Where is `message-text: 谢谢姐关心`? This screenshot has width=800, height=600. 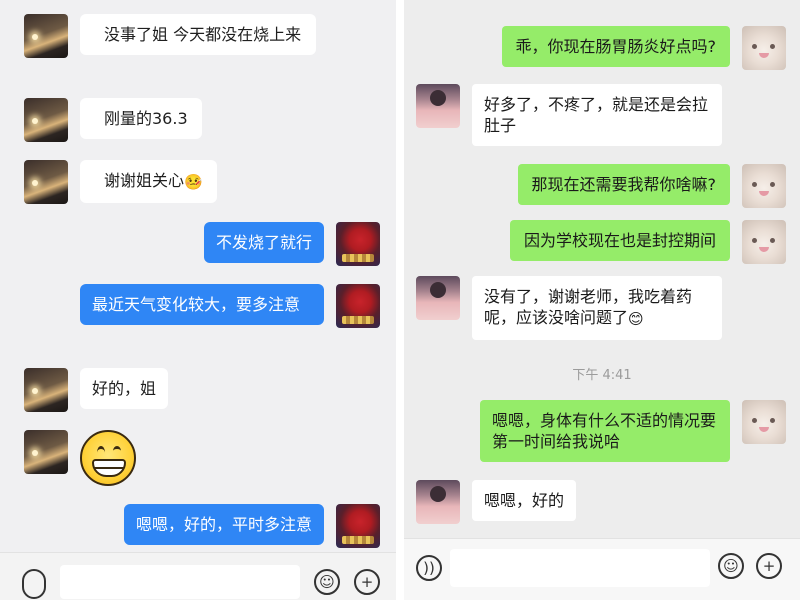
message-text: 谢谢姐关心 is located at coordinates (144, 180).